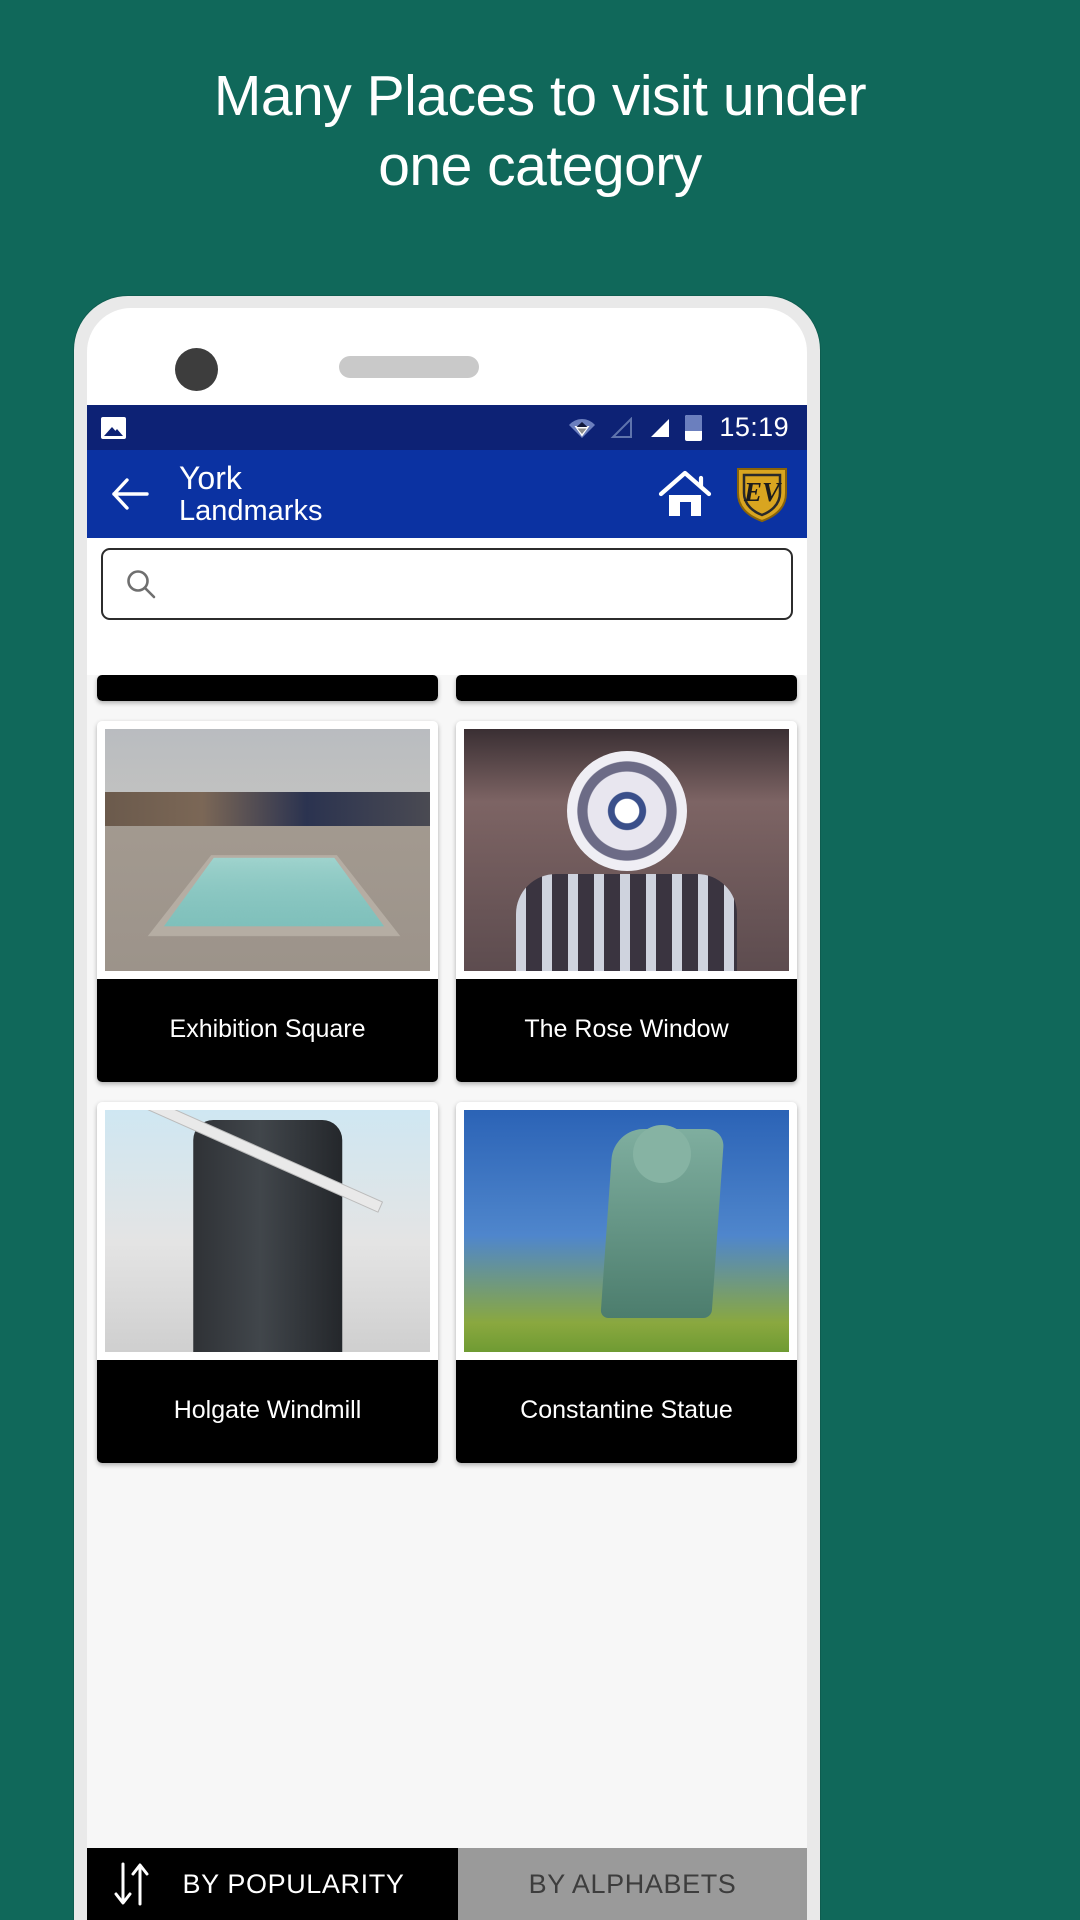 This screenshot has height=1920, width=1080. Describe the element at coordinates (626, 1030) in the screenshot. I see `landmark-caption: The Rose Window` at that location.